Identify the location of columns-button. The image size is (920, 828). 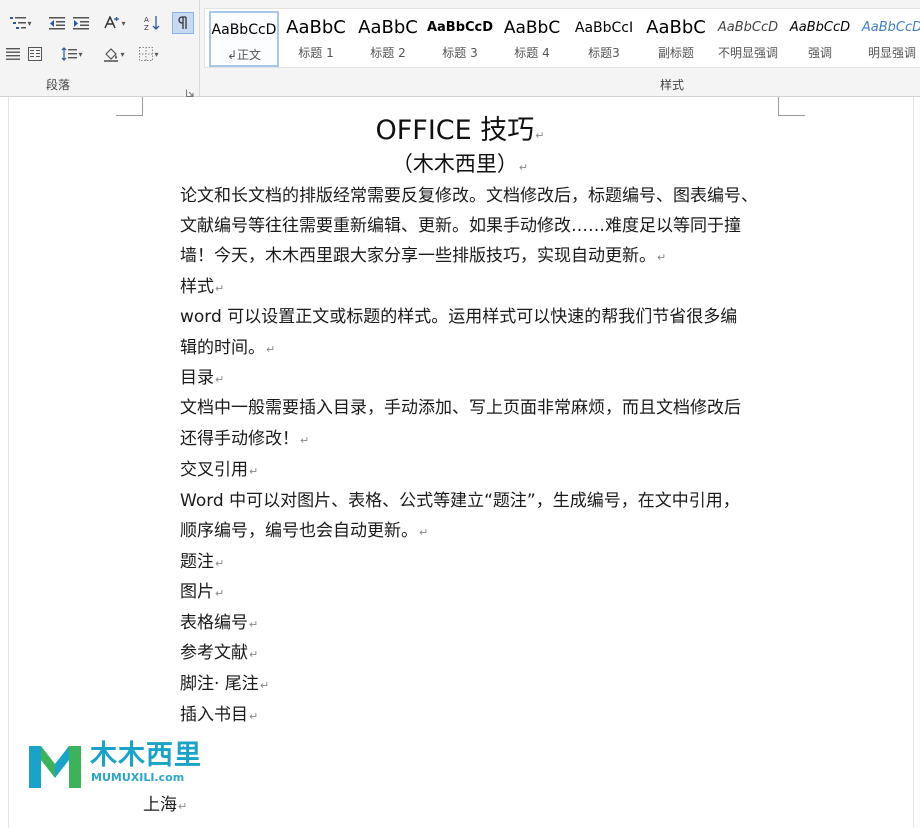
(35, 54).